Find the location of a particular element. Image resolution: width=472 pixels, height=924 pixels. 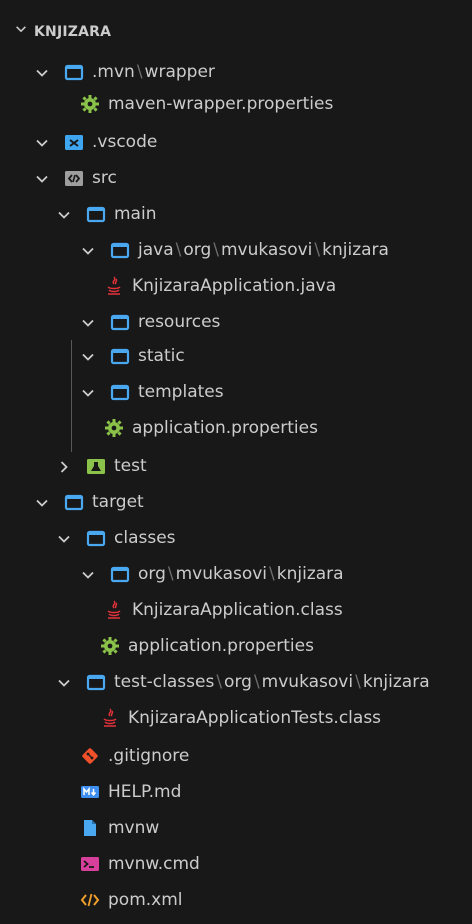

path-segment: src is located at coordinates (104, 178).